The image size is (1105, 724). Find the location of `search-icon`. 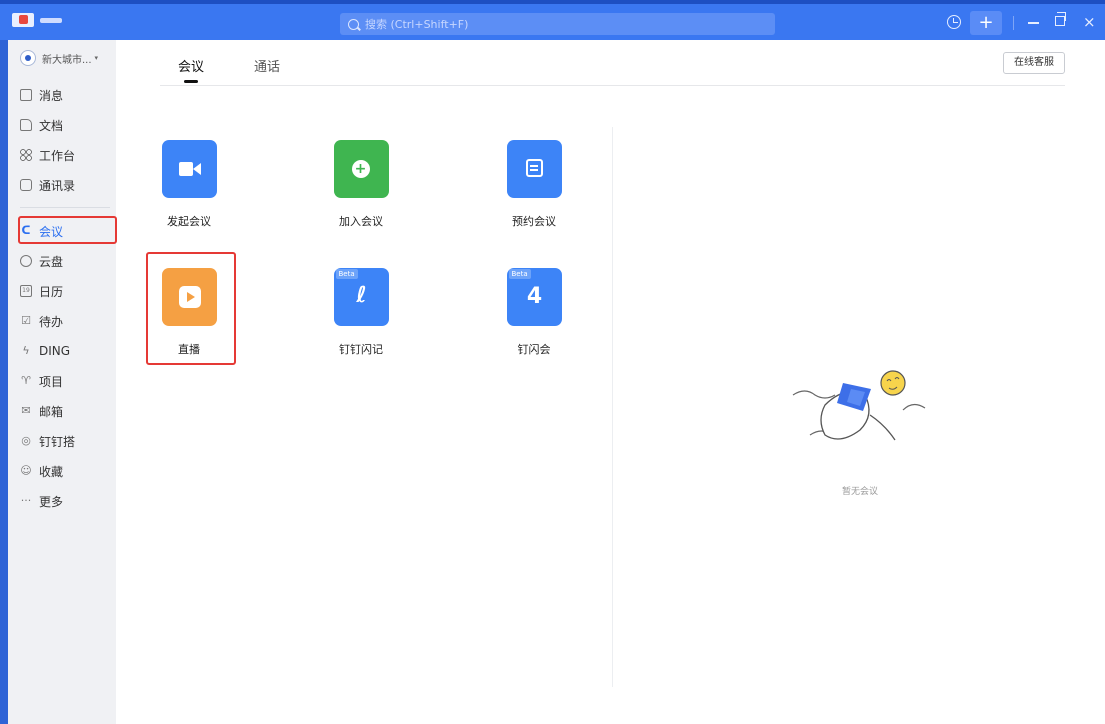

search-icon is located at coordinates (353, 24).